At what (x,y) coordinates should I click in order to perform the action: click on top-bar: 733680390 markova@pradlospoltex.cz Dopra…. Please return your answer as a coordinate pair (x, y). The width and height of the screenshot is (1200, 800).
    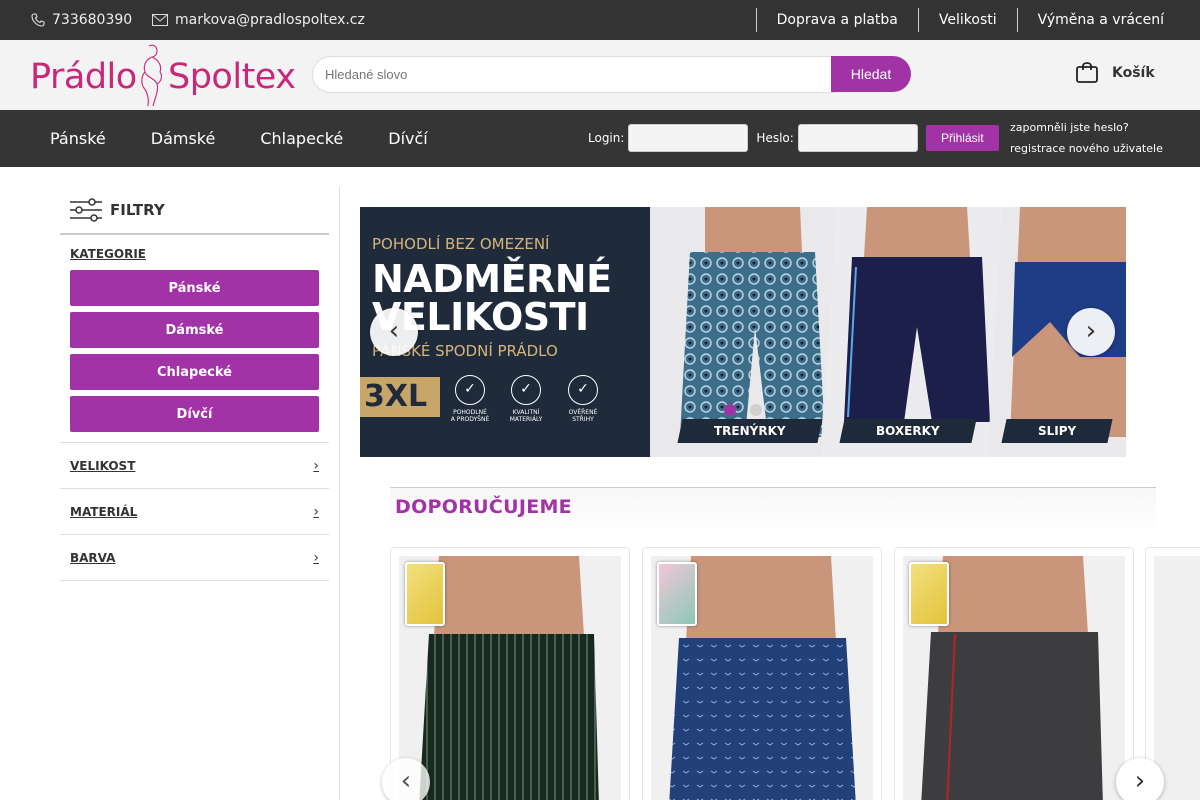
    Looking at the image, I should click on (600, 20).